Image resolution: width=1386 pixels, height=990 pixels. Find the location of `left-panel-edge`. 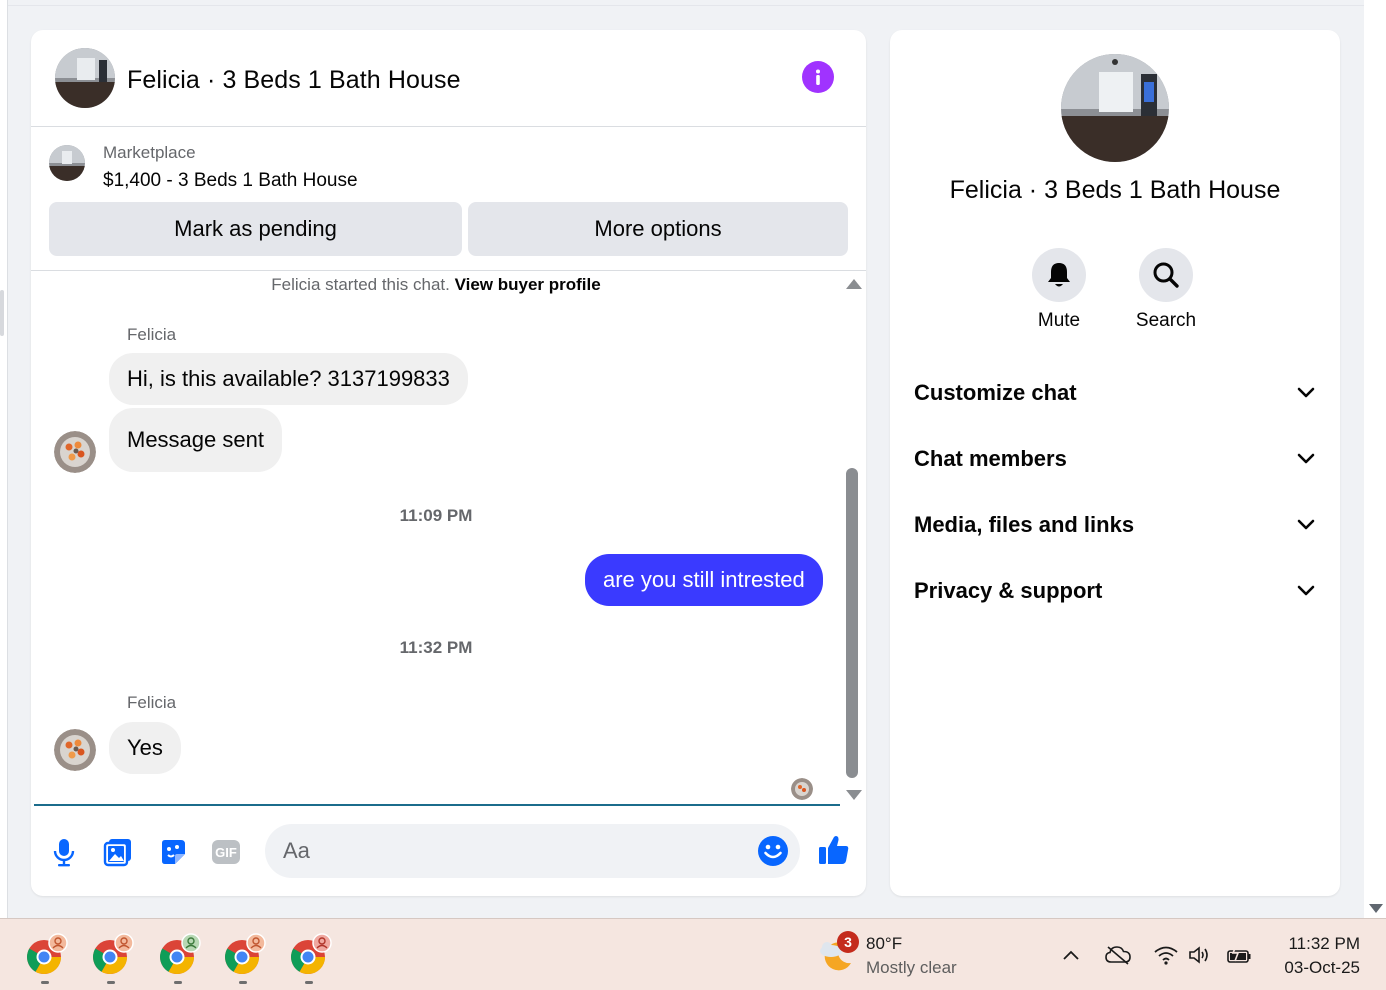

left-panel-edge is located at coordinates (4, 459).